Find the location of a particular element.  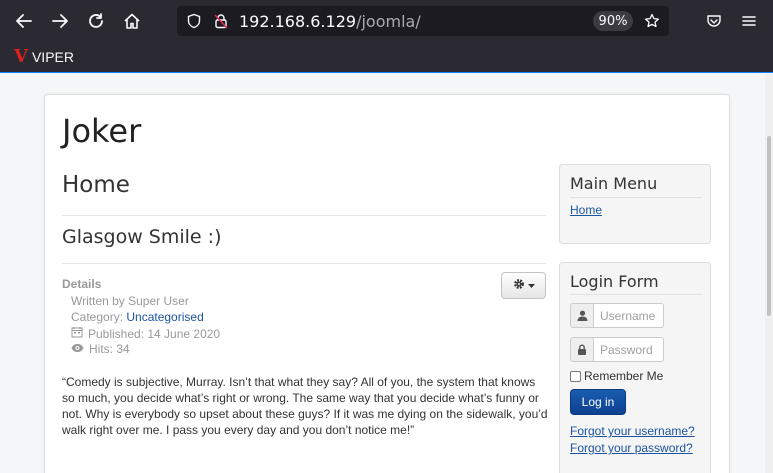

hits-line: Hits: 34 is located at coordinates (100, 349).